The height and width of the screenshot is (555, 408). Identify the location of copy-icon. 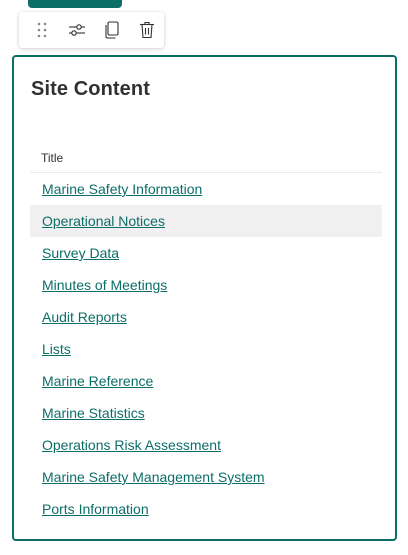
(112, 30).